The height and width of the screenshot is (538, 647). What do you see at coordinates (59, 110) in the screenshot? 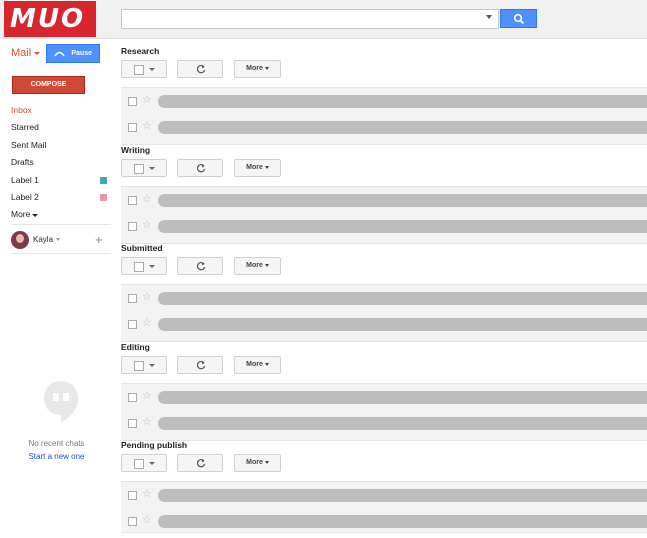
I see `sidebar-item-inbox: Inbox` at bounding box center [59, 110].